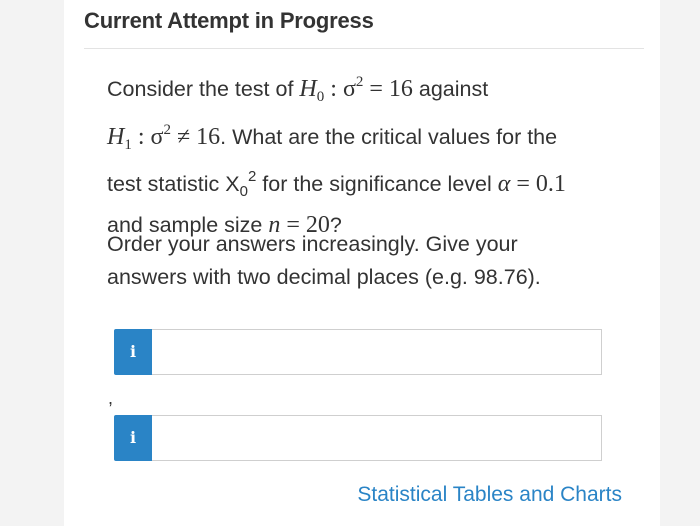 This screenshot has width=700, height=526. I want to click on question-text-fragment: . What are the critical values for the, so click(389, 136).